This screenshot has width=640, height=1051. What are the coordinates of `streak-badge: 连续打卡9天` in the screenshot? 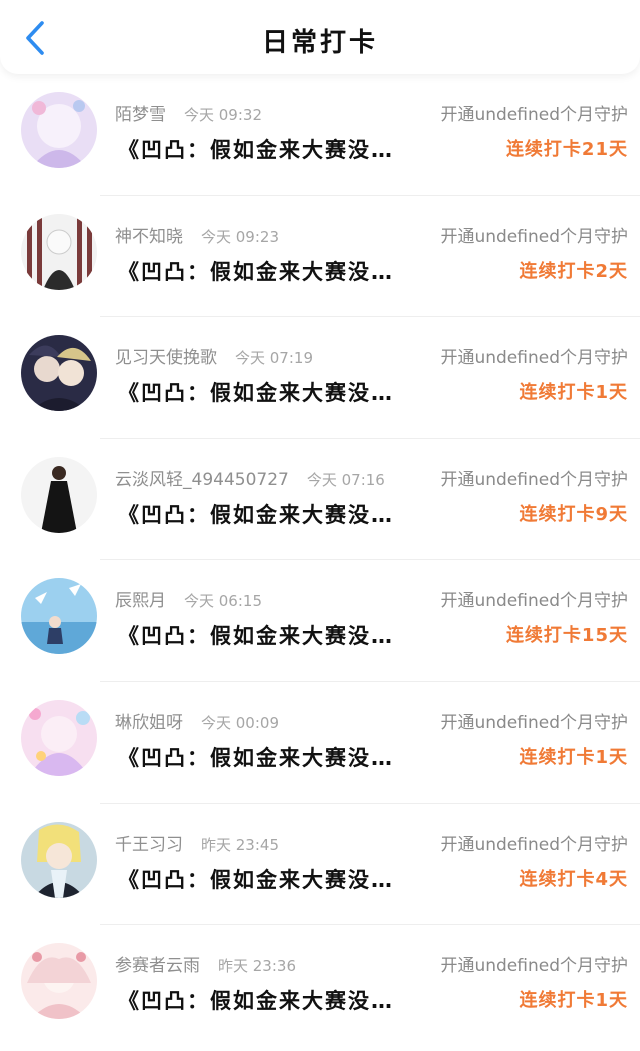 It's located at (573, 514).